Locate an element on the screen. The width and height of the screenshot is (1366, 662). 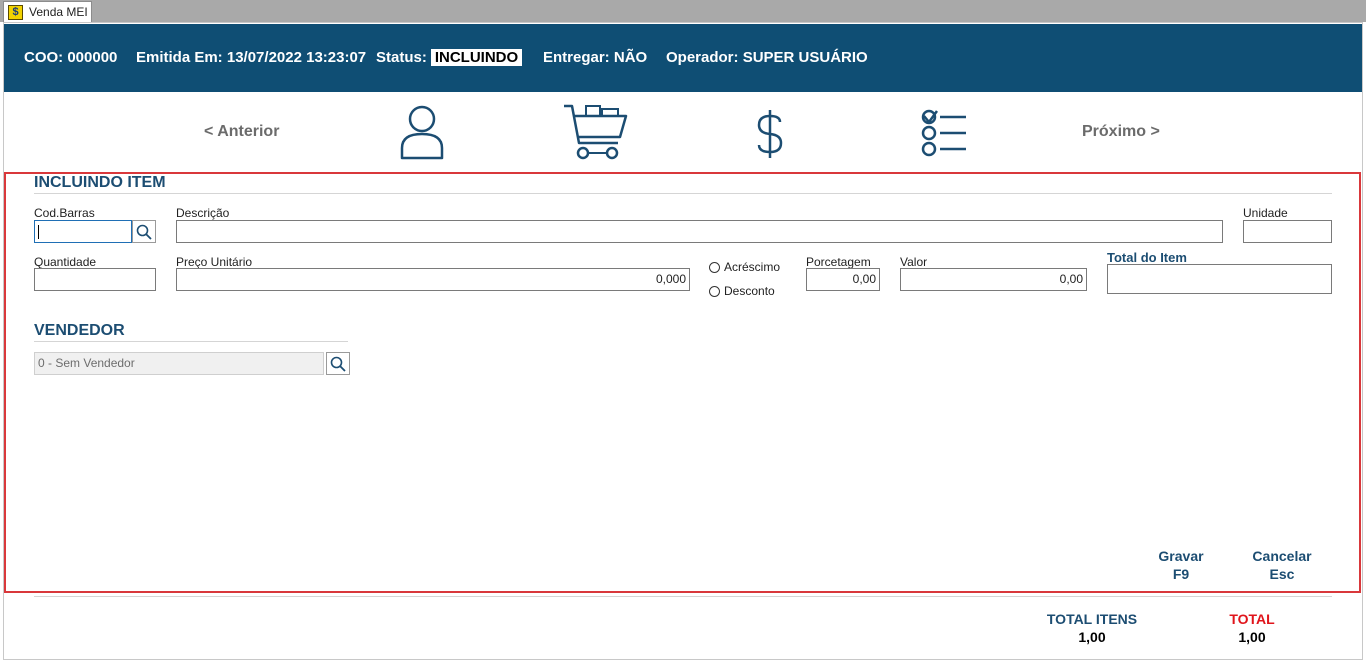
descricao-label: Descrição is located at coordinates (203, 213).